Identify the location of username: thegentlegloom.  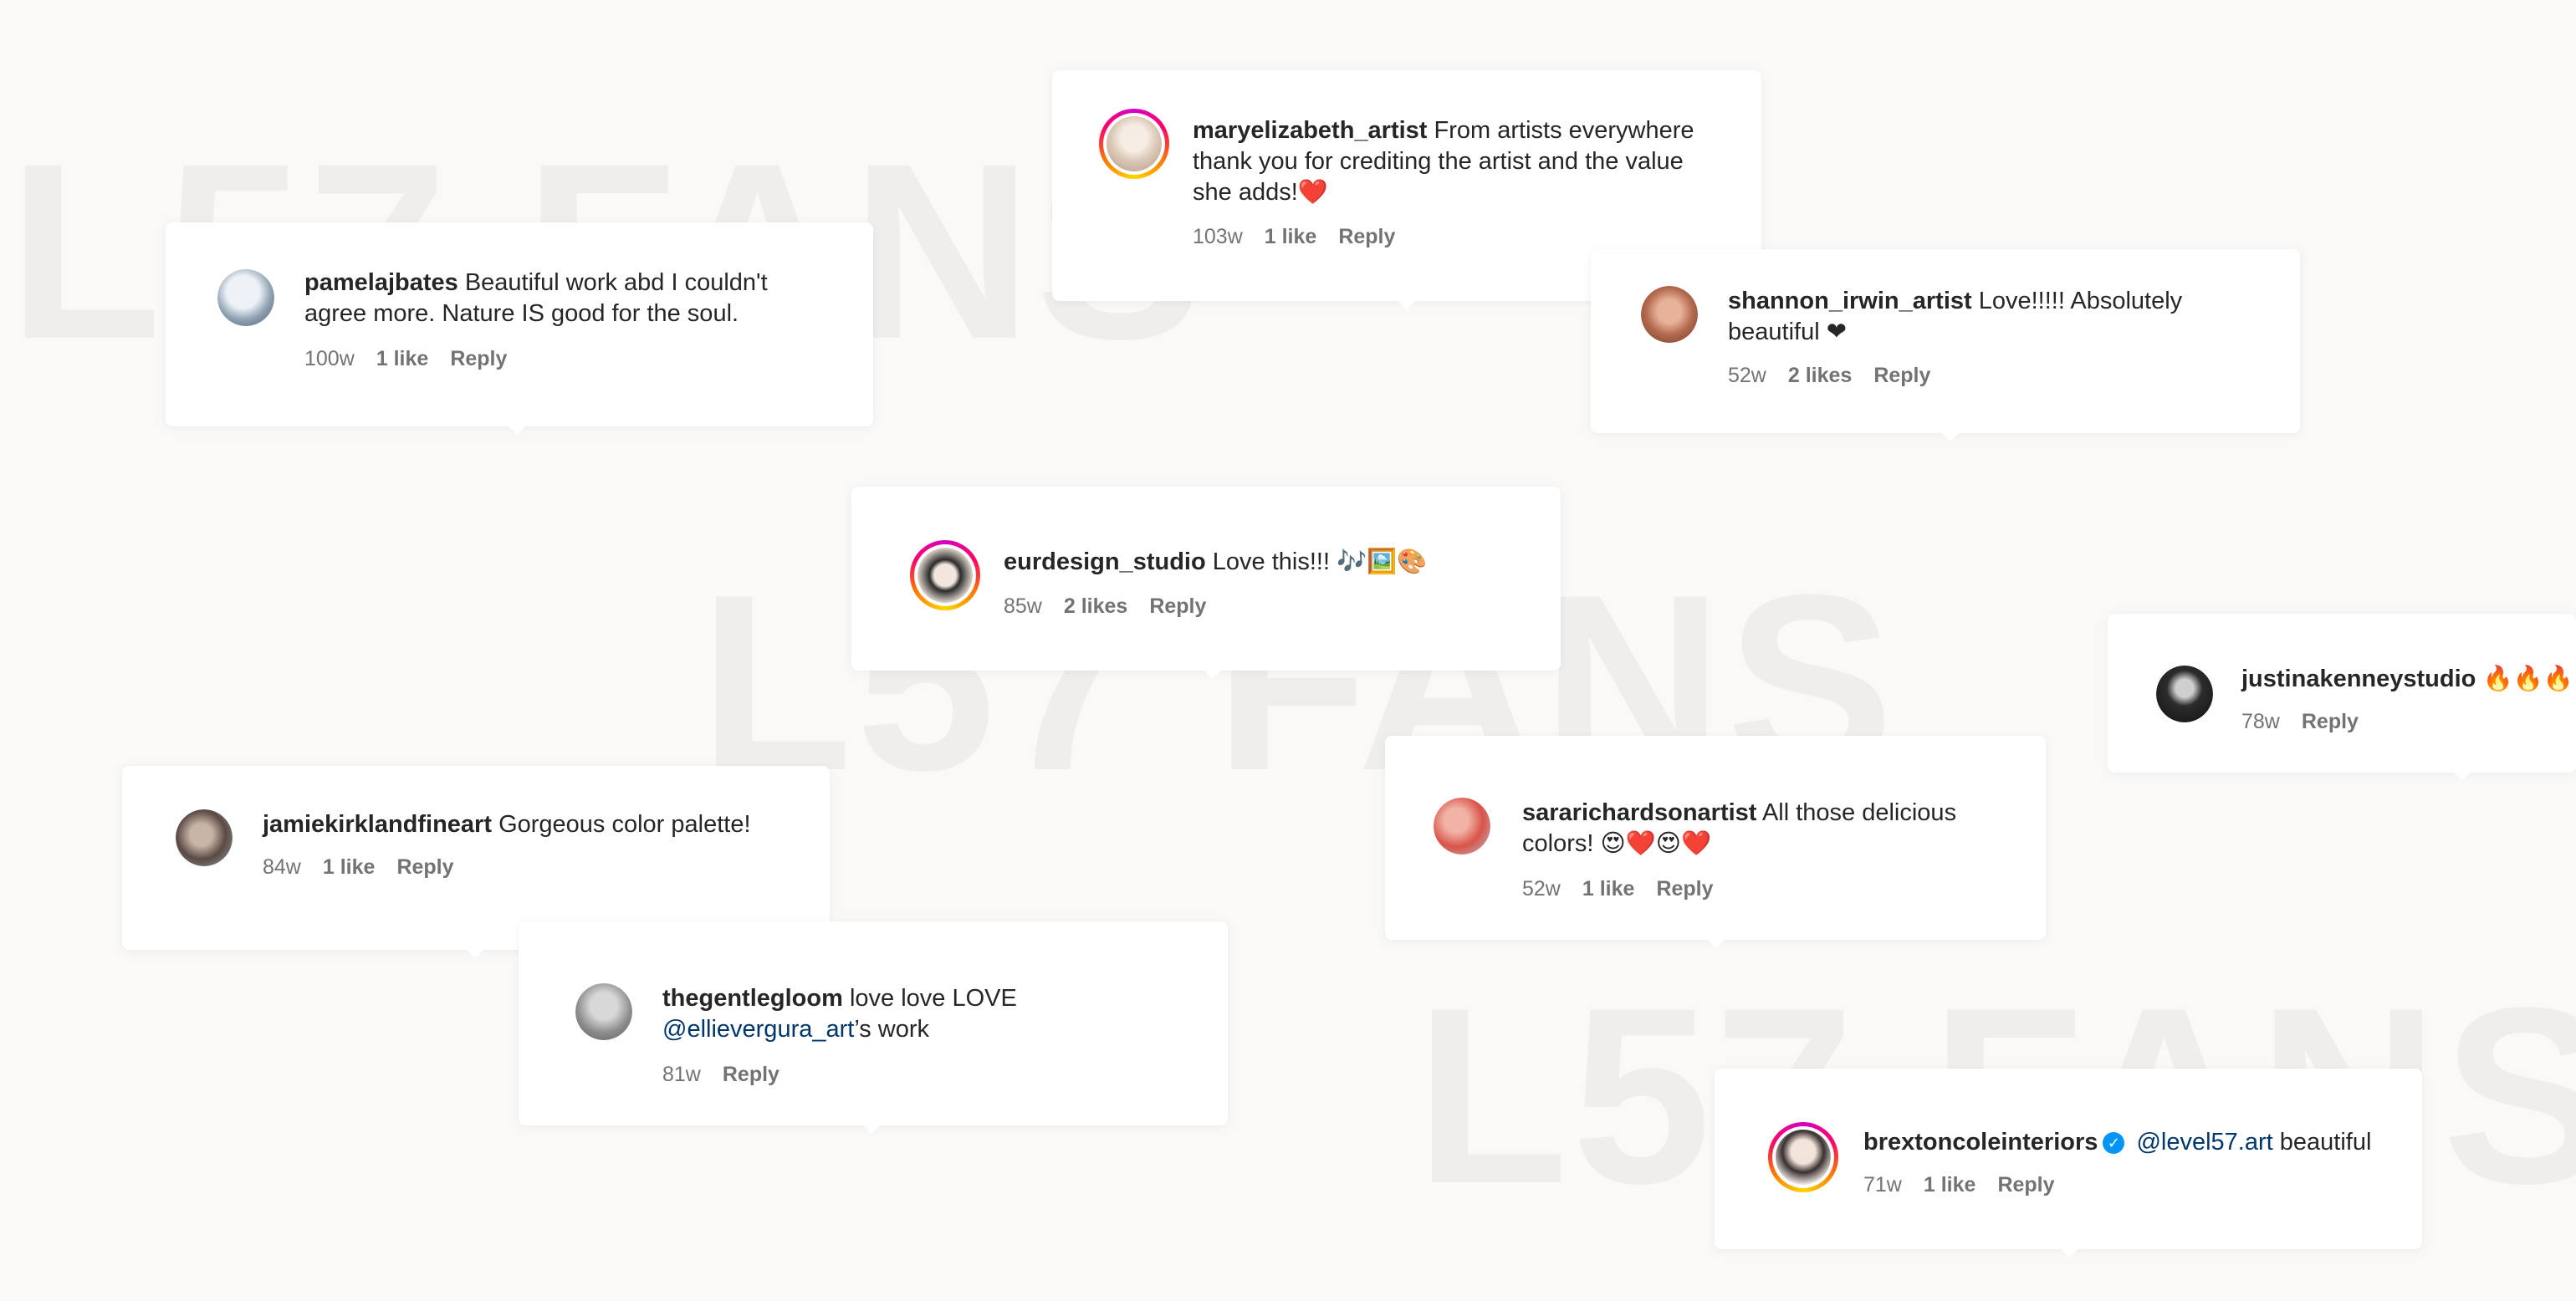
(752, 999).